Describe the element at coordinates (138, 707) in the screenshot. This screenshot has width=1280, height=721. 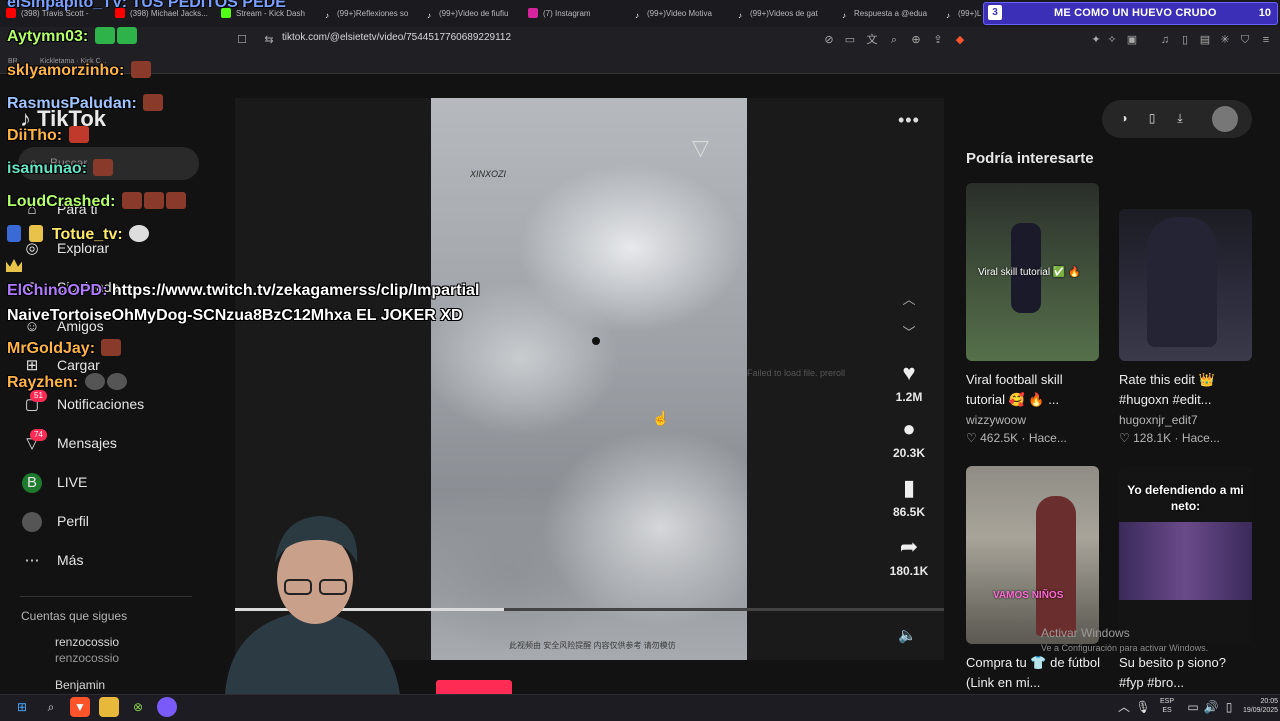
I see `xbox-icon: ⊗` at that location.